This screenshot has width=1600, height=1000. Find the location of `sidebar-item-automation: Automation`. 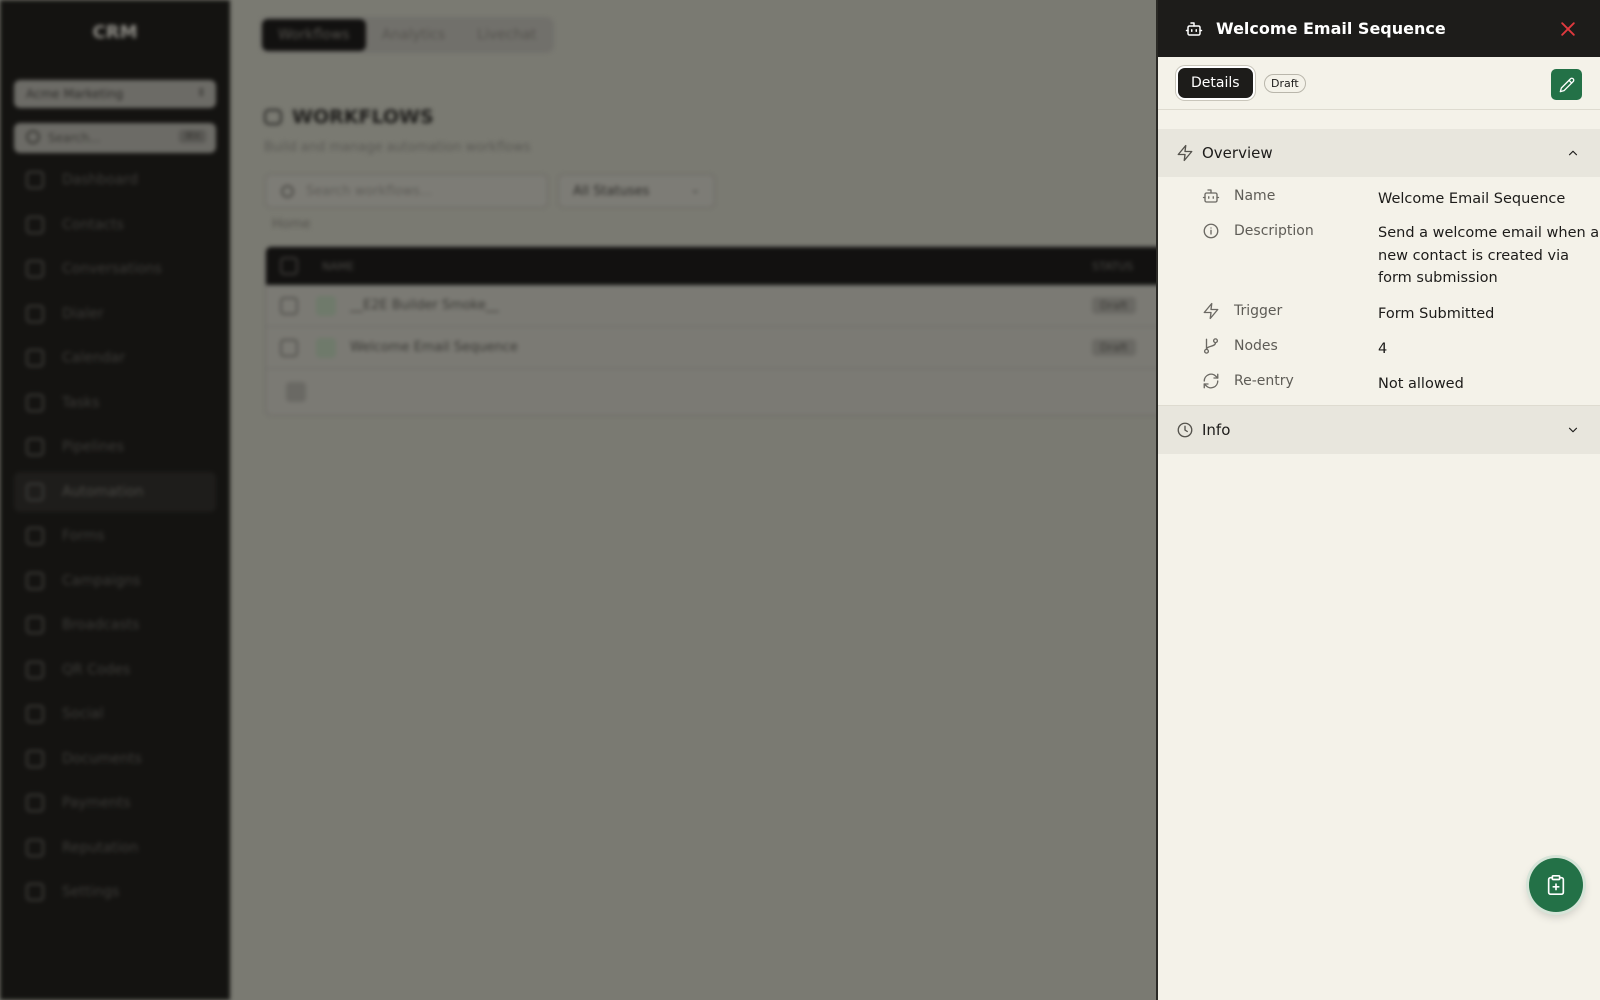

sidebar-item-automation: Automation is located at coordinates (115, 491).